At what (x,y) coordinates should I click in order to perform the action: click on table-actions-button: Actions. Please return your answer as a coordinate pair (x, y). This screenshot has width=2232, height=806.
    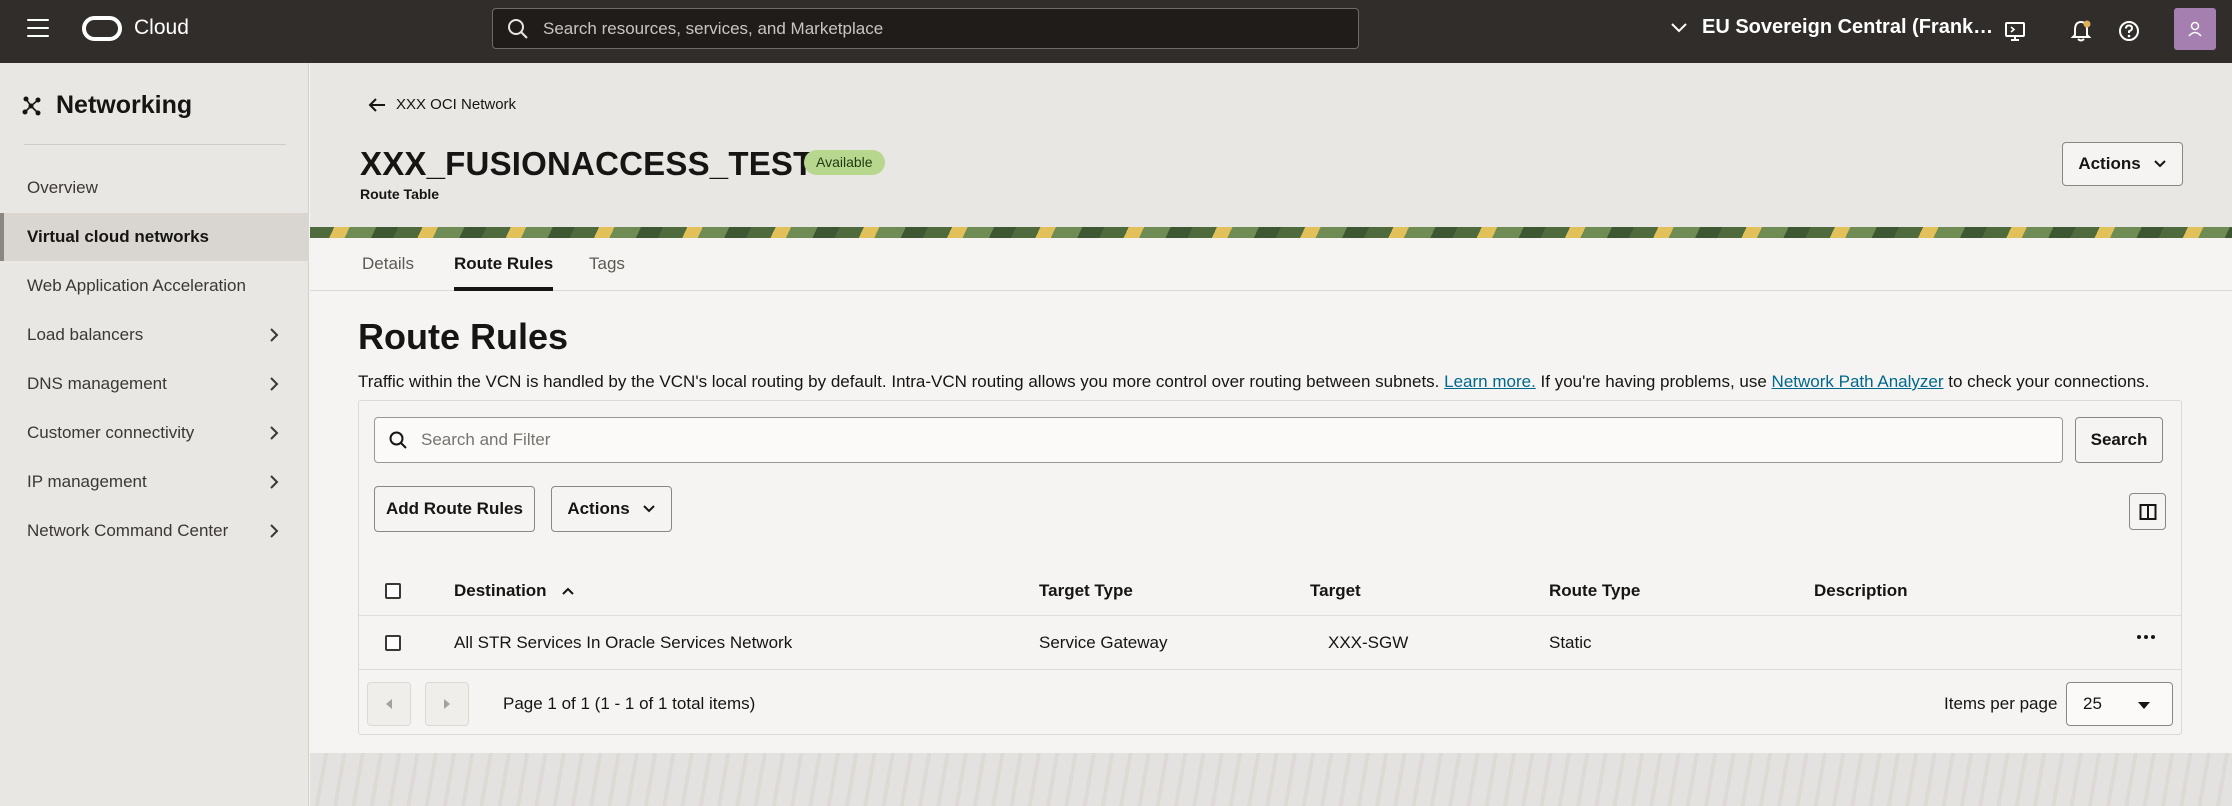
    Looking at the image, I should click on (611, 509).